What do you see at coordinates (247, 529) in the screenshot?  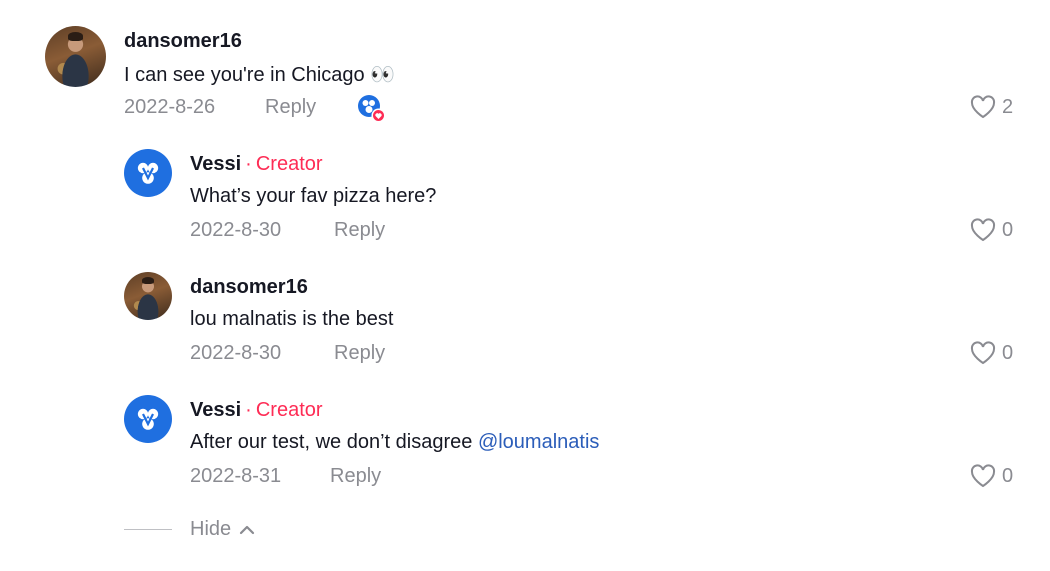 I see `chevron-up-icon` at bounding box center [247, 529].